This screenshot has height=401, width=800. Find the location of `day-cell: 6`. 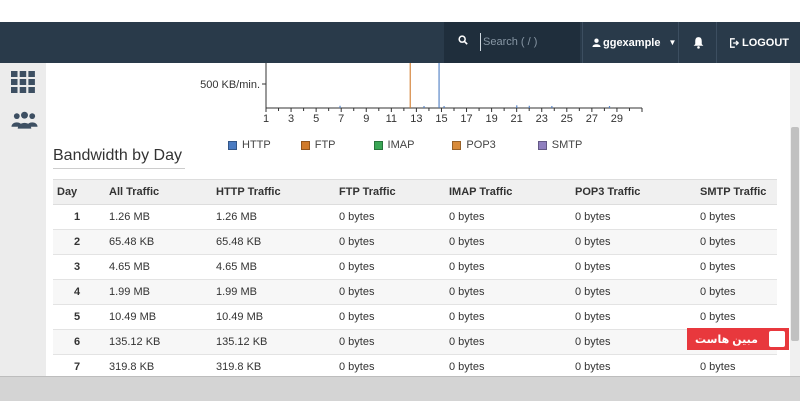

day-cell: 6 is located at coordinates (77, 342).